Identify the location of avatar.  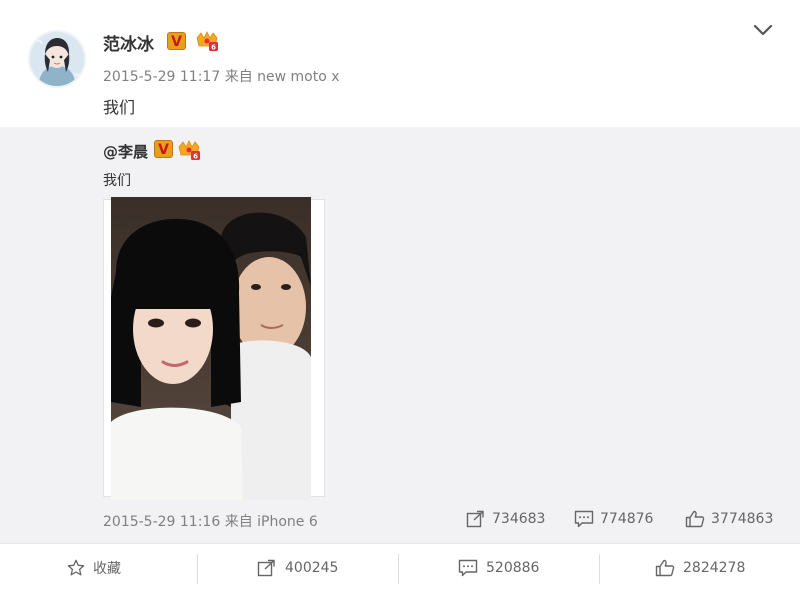
(57, 59).